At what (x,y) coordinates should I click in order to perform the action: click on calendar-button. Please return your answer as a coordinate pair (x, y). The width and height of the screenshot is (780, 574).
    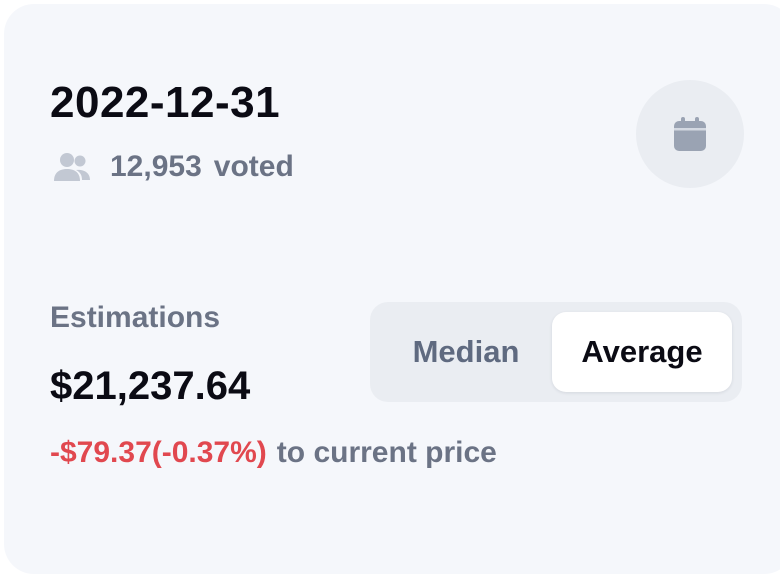
    Looking at the image, I should click on (690, 134).